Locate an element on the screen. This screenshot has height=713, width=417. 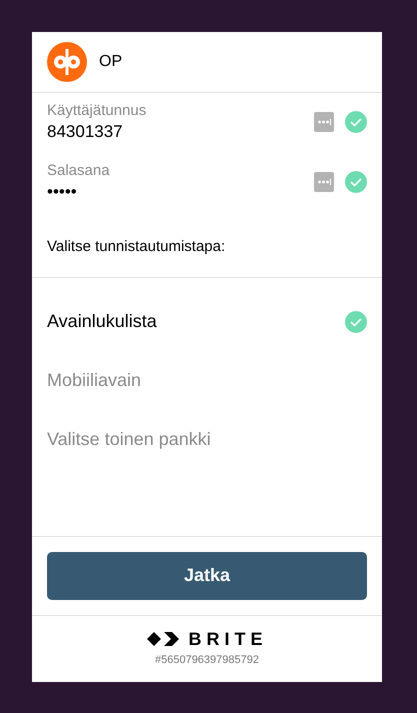
field-value: ••••• is located at coordinates (180, 192).